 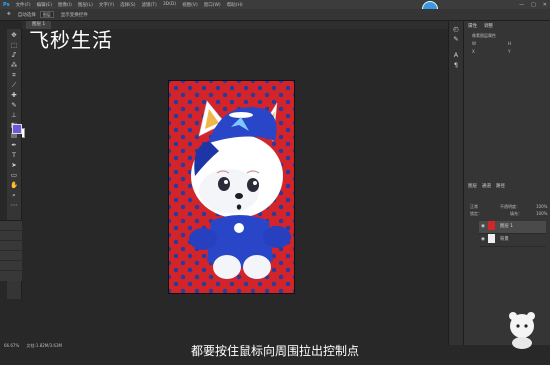 I want to click on properties-title: 像素图层属性, so click(x=484, y=35).